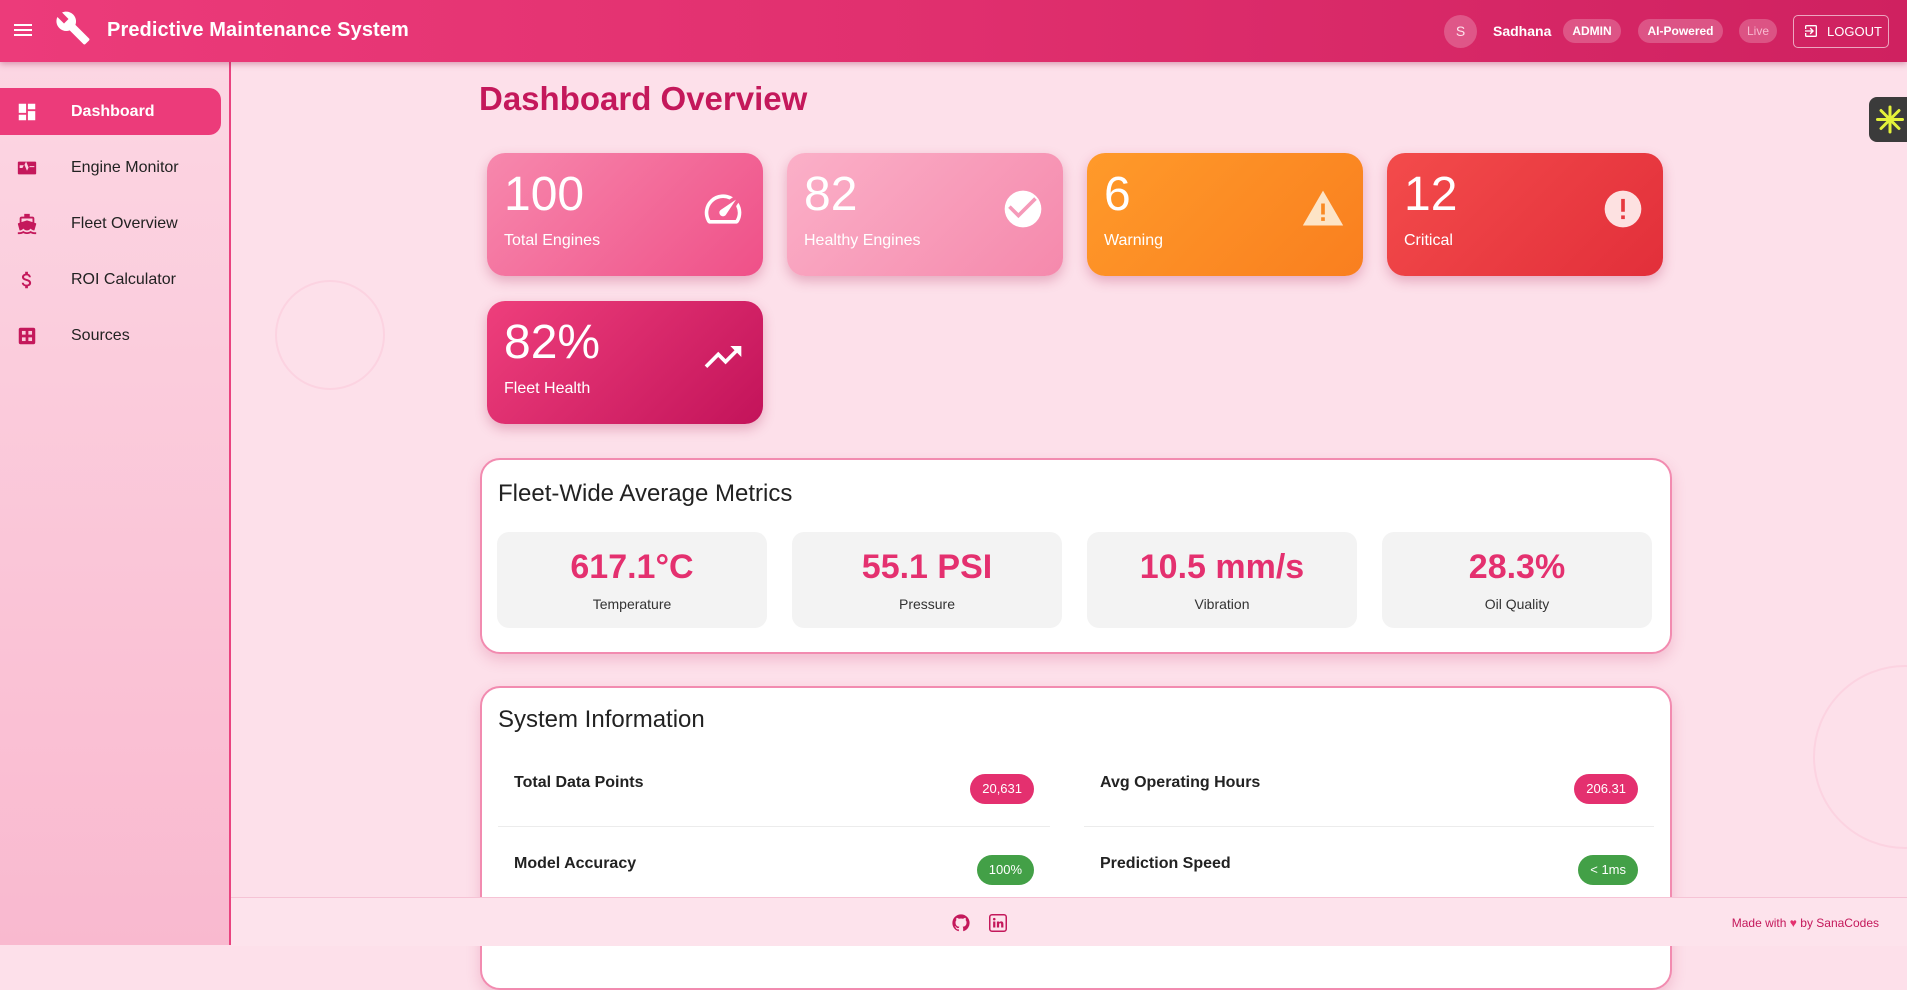 The height and width of the screenshot is (990, 1907). I want to click on stat-label: Fleet Health, so click(547, 388).